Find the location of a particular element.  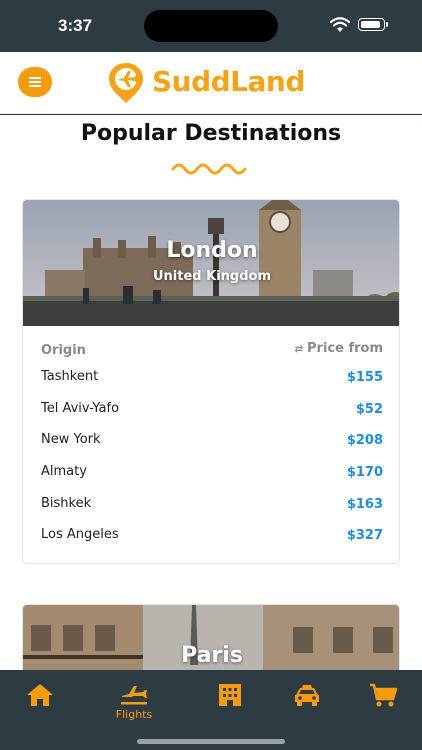

taxi-icon is located at coordinates (307, 695).